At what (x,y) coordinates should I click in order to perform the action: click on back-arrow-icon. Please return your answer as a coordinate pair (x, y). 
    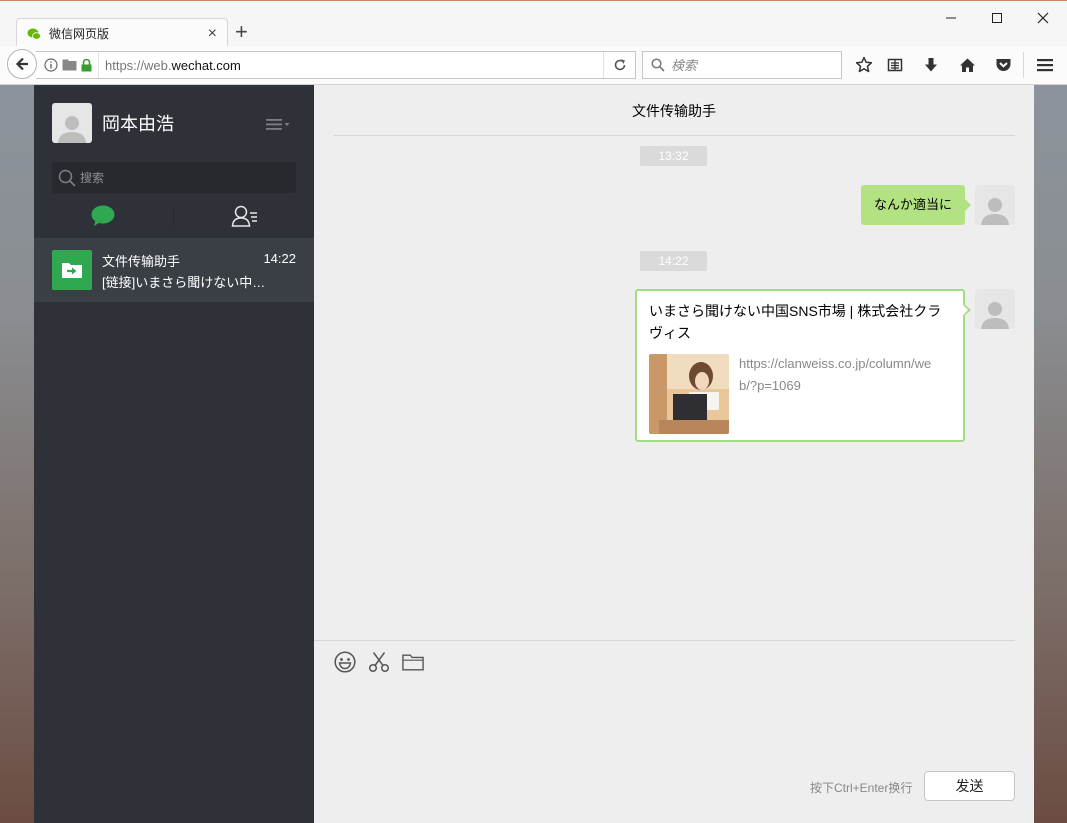
    Looking at the image, I should click on (21, 64).